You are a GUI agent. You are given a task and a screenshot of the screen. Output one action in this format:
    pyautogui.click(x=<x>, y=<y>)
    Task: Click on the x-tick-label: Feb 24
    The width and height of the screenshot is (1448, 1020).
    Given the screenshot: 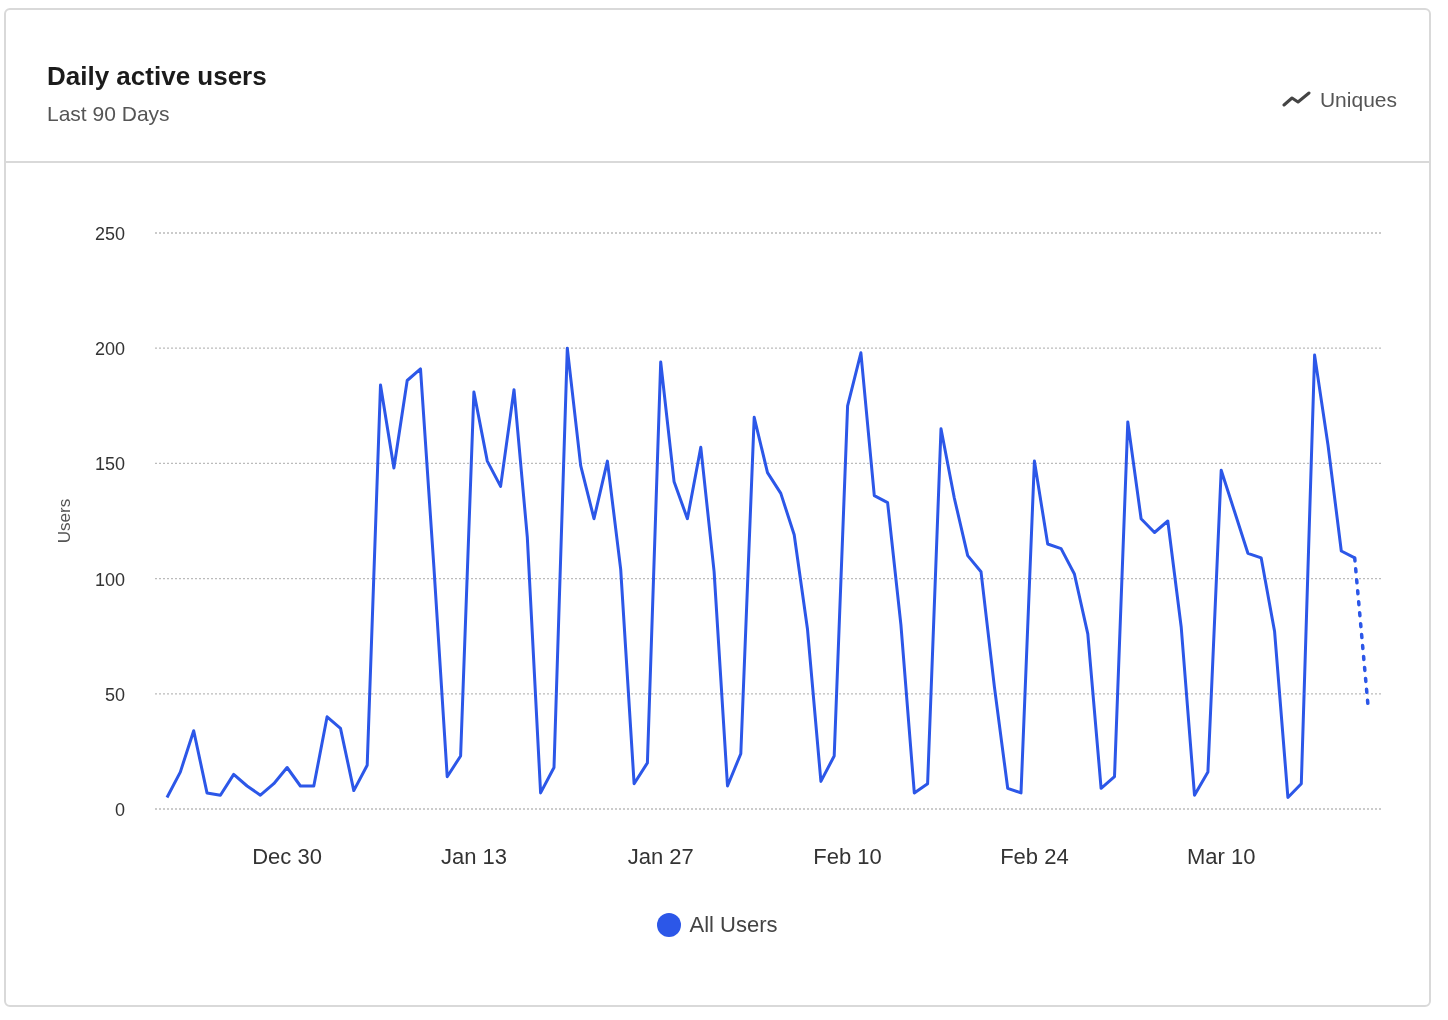 What is the action you would take?
    pyautogui.click(x=1034, y=856)
    